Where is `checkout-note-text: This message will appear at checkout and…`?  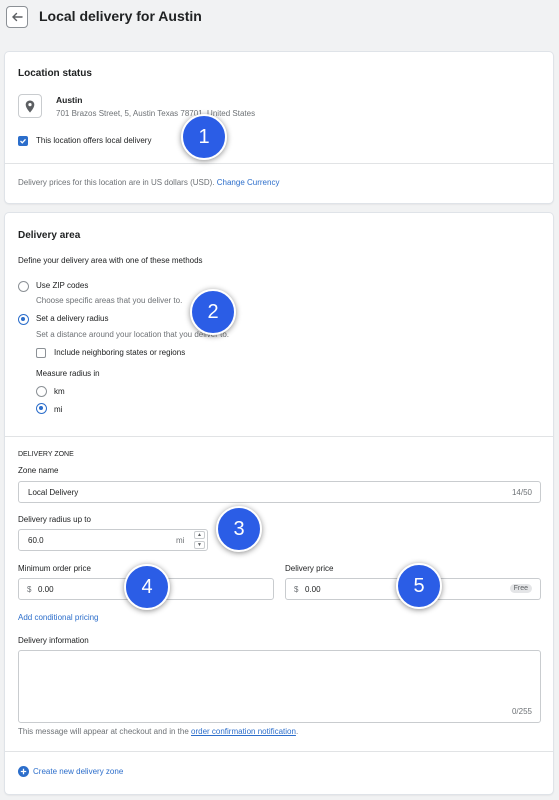
checkout-note-text: This message will appear at checkout and… is located at coordinates (103, 731).